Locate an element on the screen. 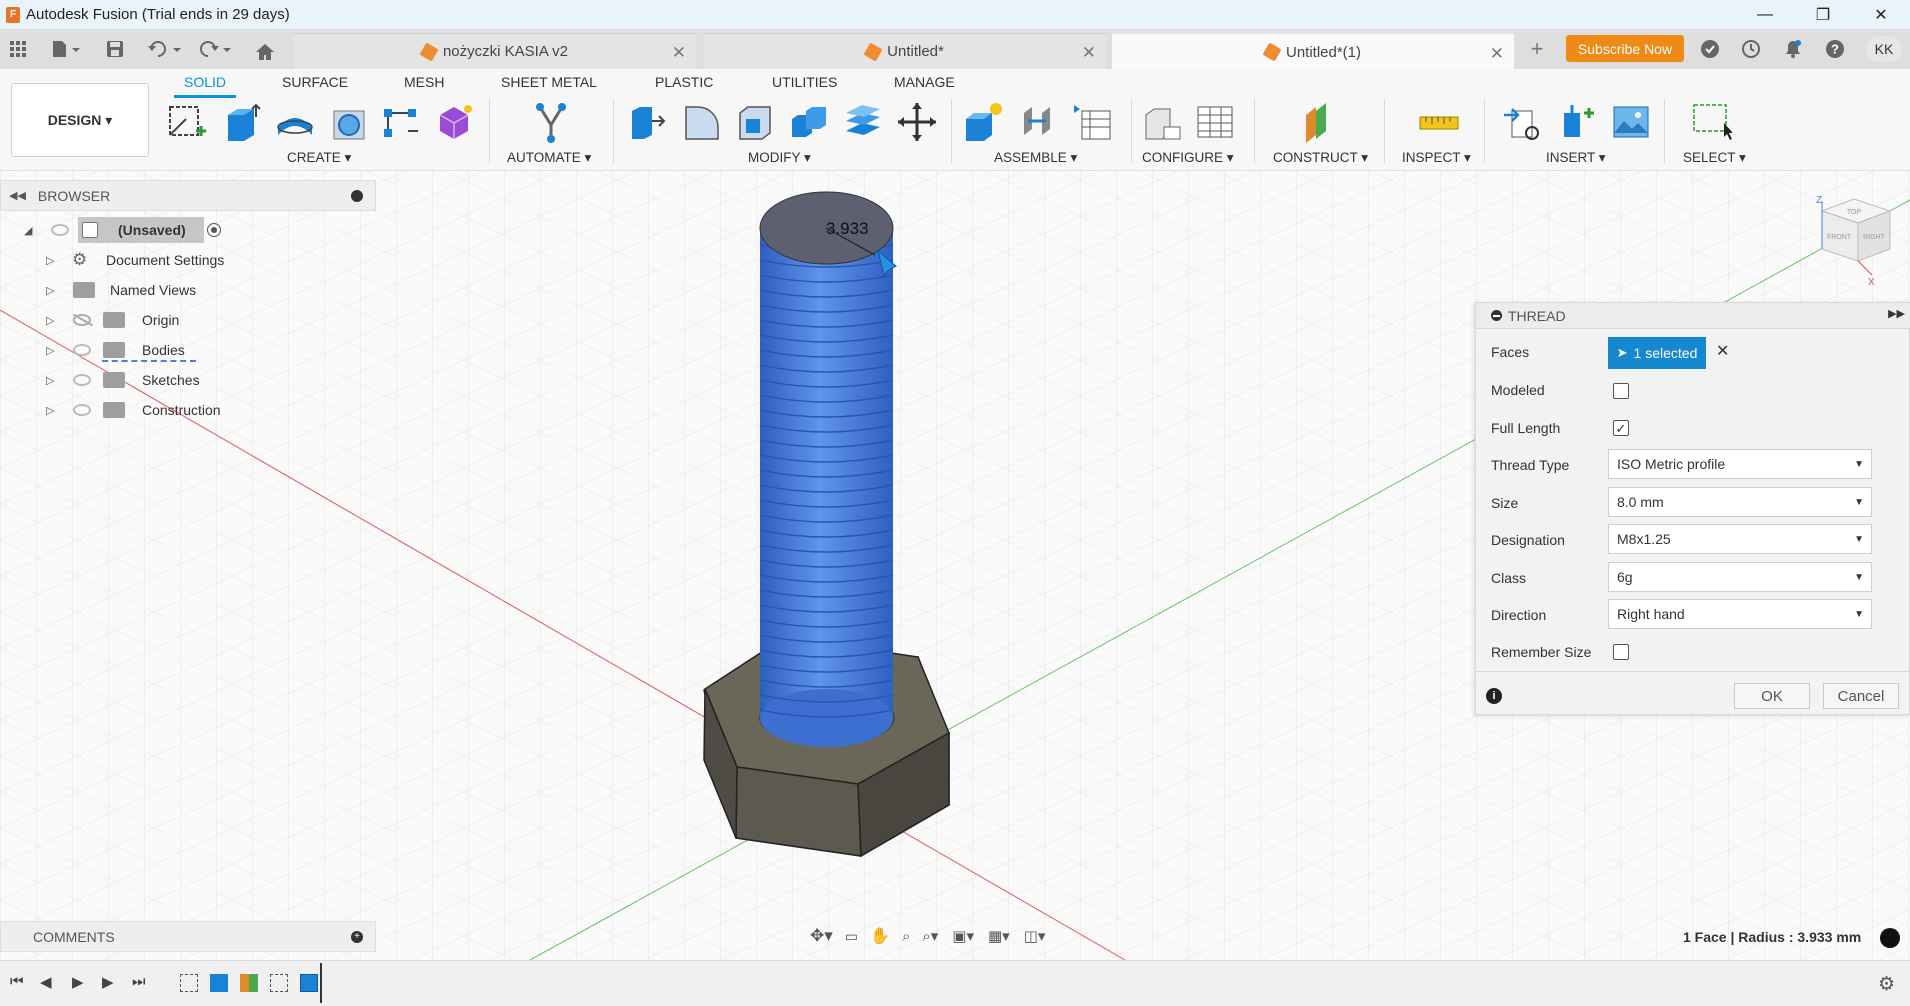  minimize-button: — is located at coordinates (1765, 14).